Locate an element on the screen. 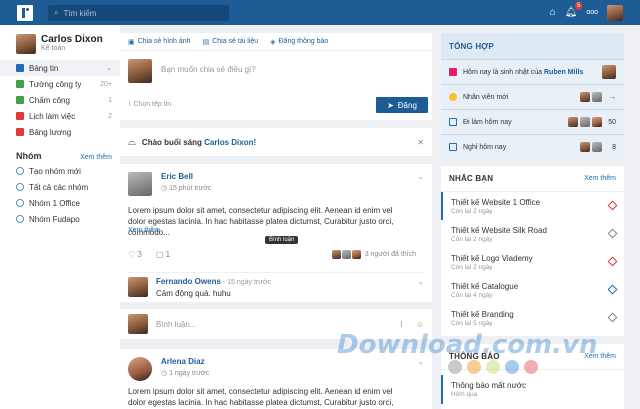 Image resolution: width=640 pixels, height=409 pixels. read-more-link: Xem thêm is located at coordinates (144, 230).